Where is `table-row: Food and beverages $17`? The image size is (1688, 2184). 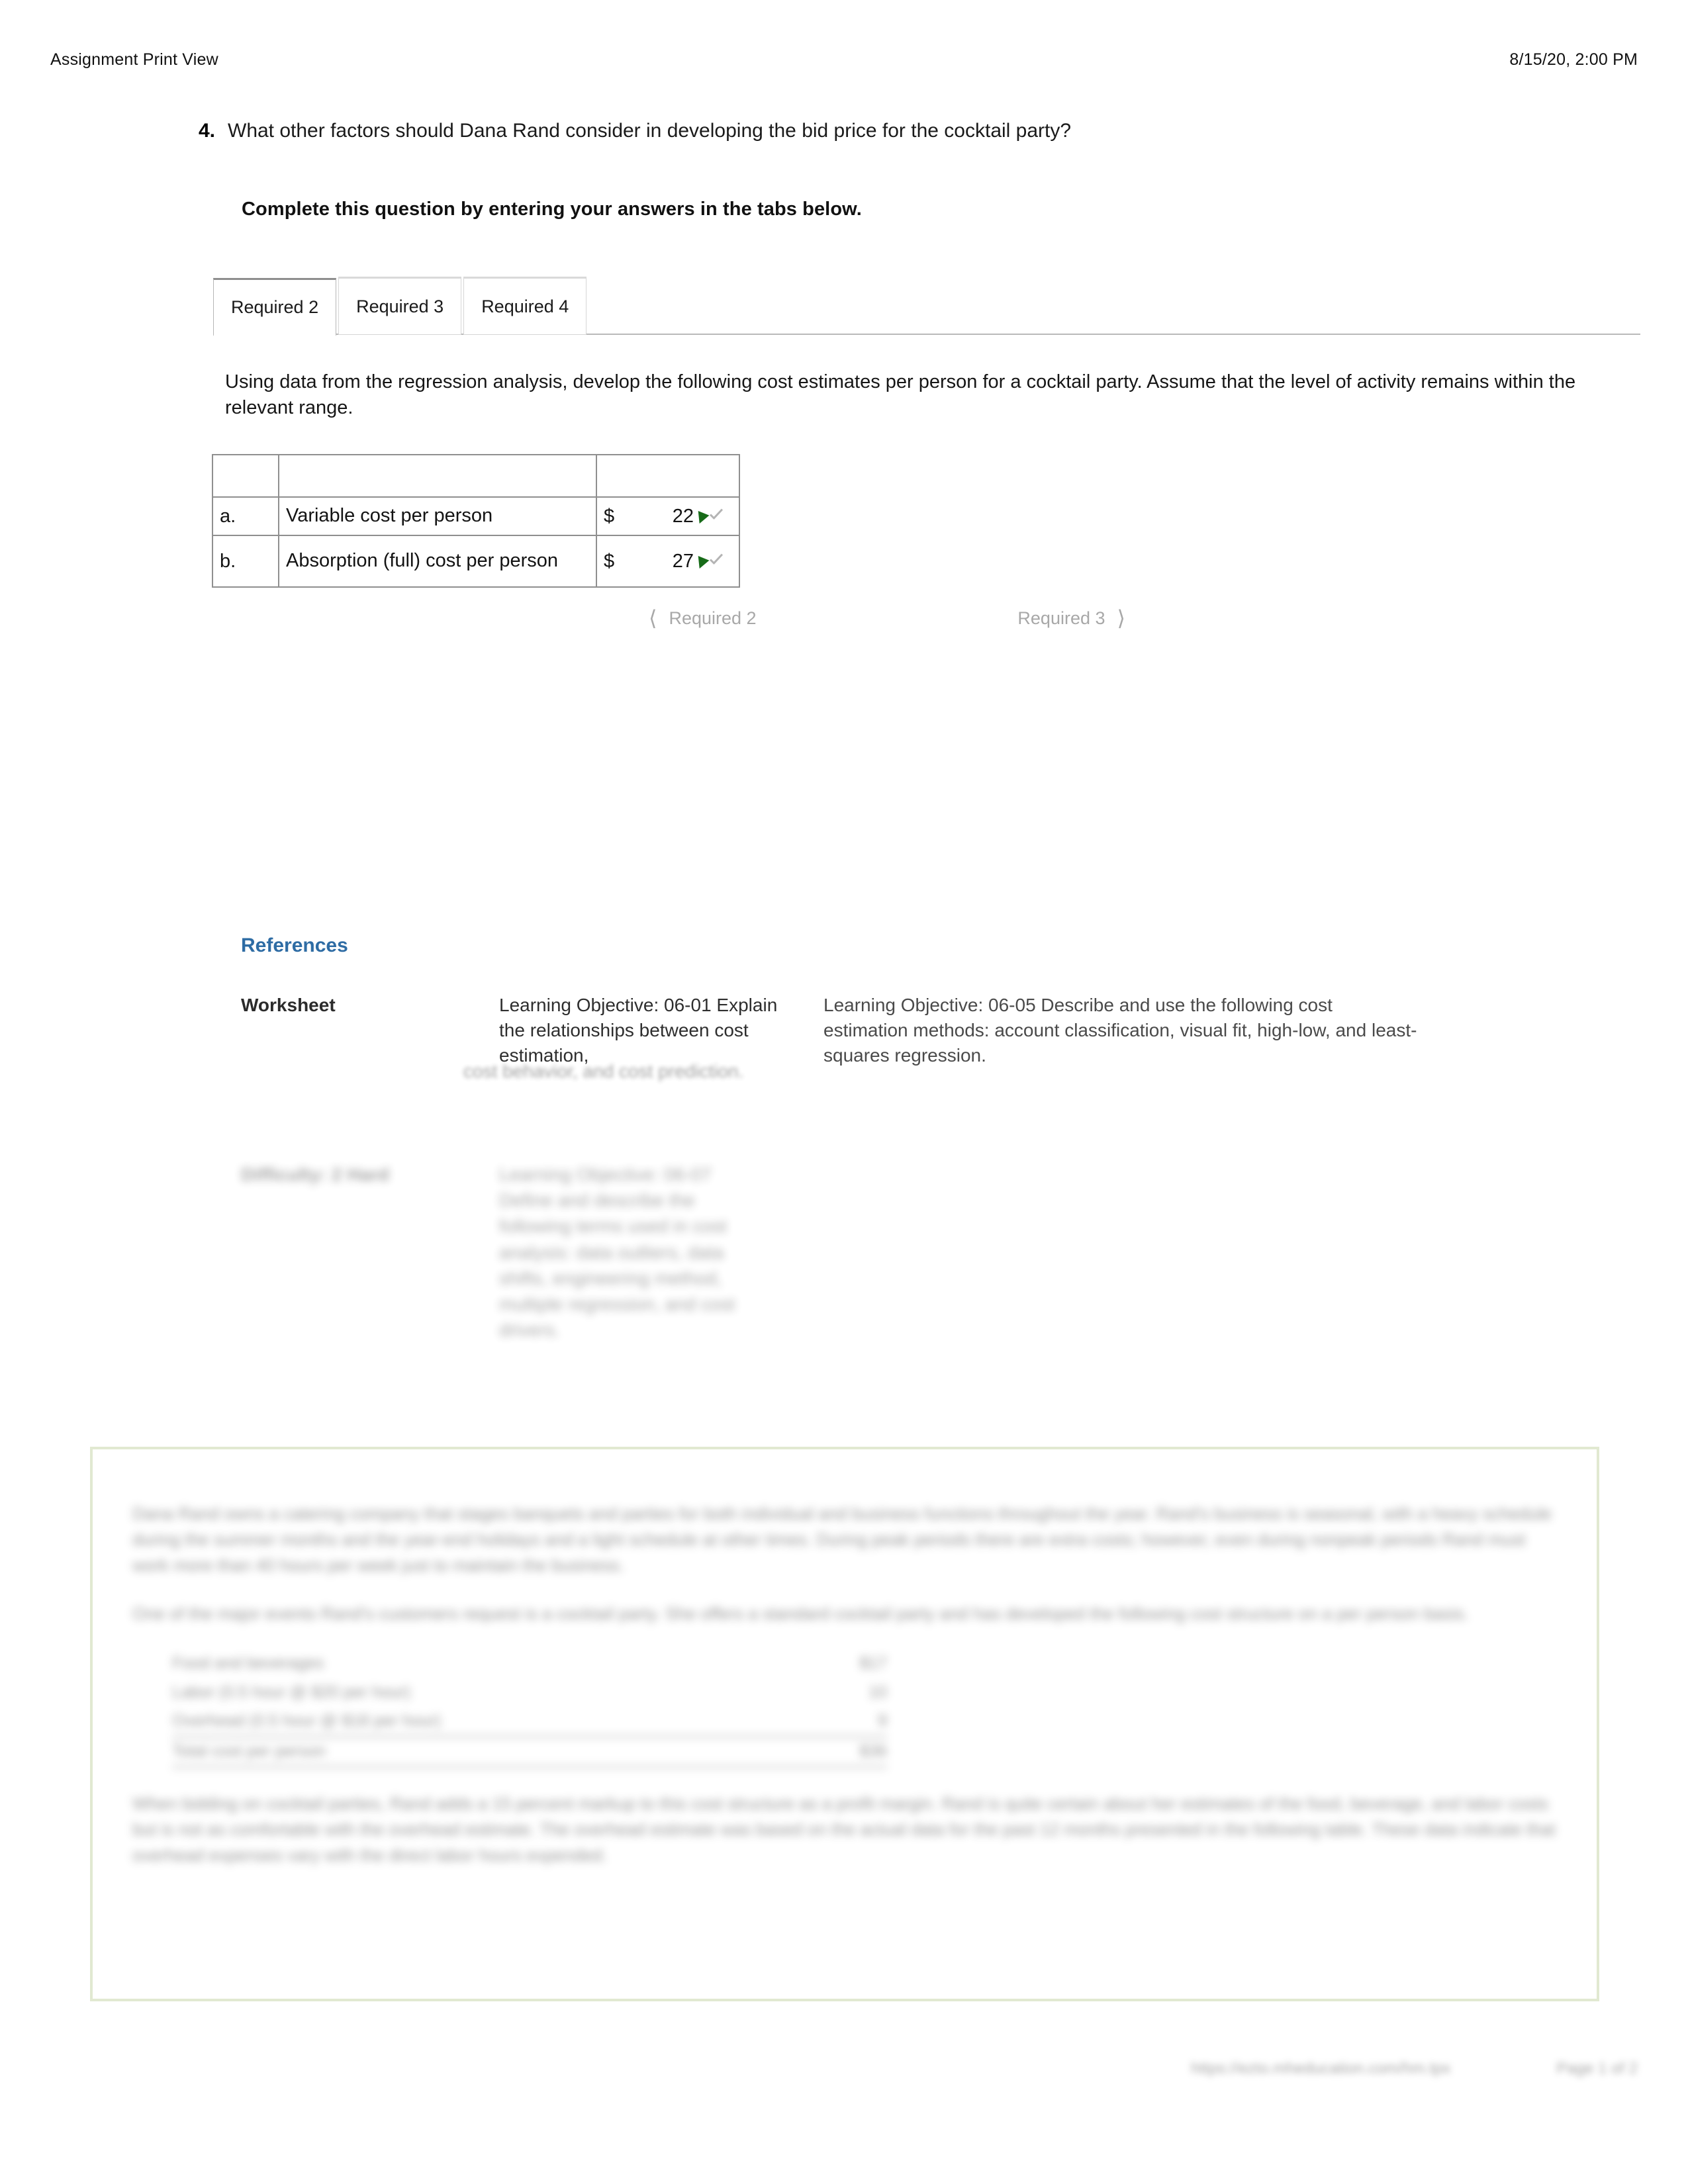
table-row: Food and beverages $17 is located at coordinates (529, 1664).